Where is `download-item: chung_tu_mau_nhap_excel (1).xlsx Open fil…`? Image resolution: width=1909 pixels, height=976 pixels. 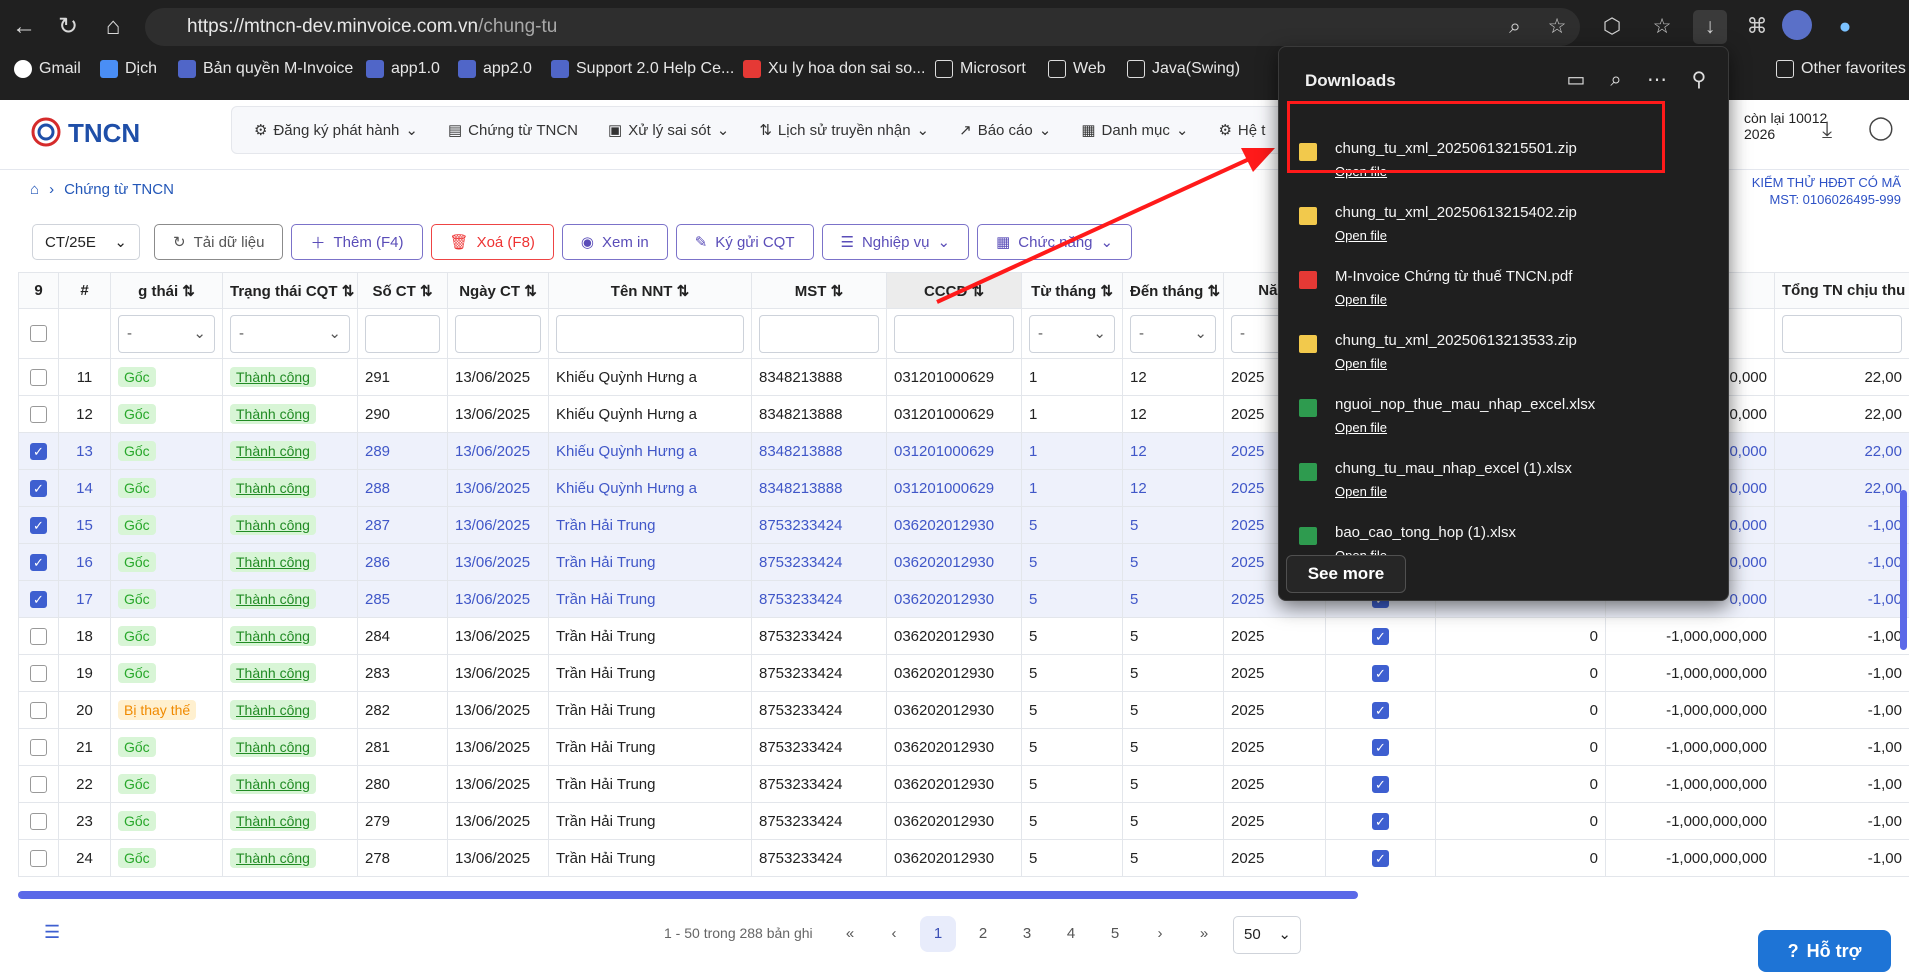
download-item: chung_tu_mau_nhap_excel (1).xlsx Open fil… is located at coordinates (1504, 481).